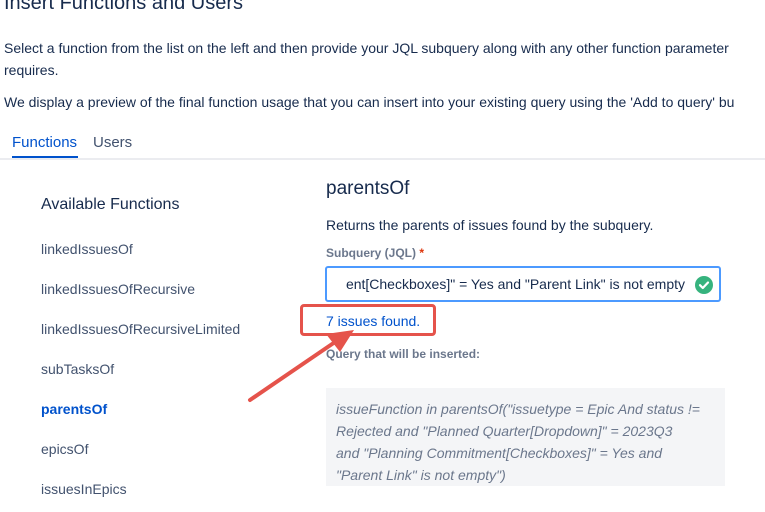 The image size is (765, 512). I want to click on arrow-icon, so click(301, 366).